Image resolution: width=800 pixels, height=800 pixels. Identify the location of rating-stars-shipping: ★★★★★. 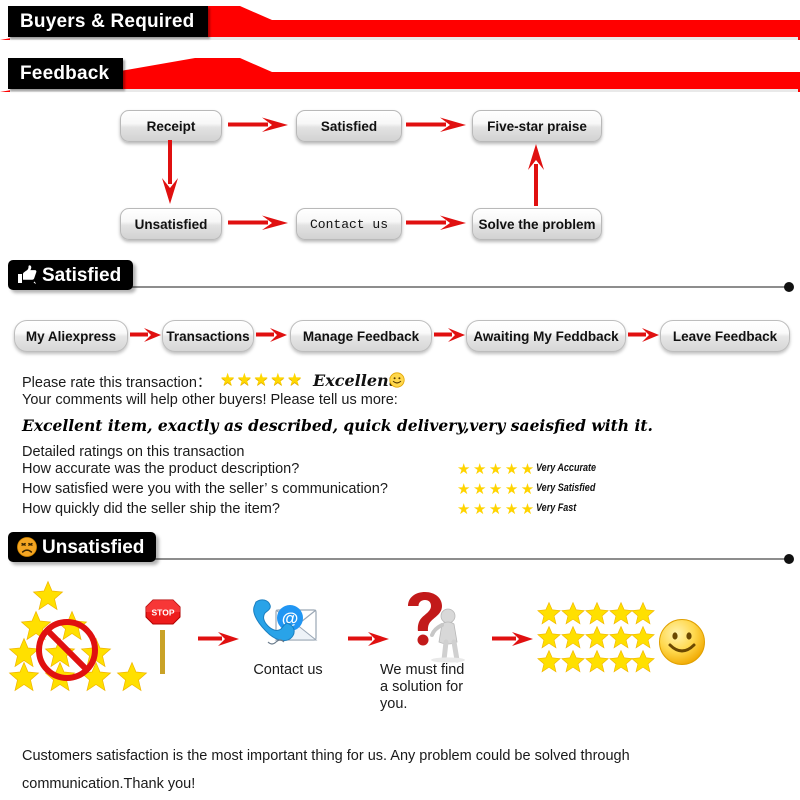
(497, 509).